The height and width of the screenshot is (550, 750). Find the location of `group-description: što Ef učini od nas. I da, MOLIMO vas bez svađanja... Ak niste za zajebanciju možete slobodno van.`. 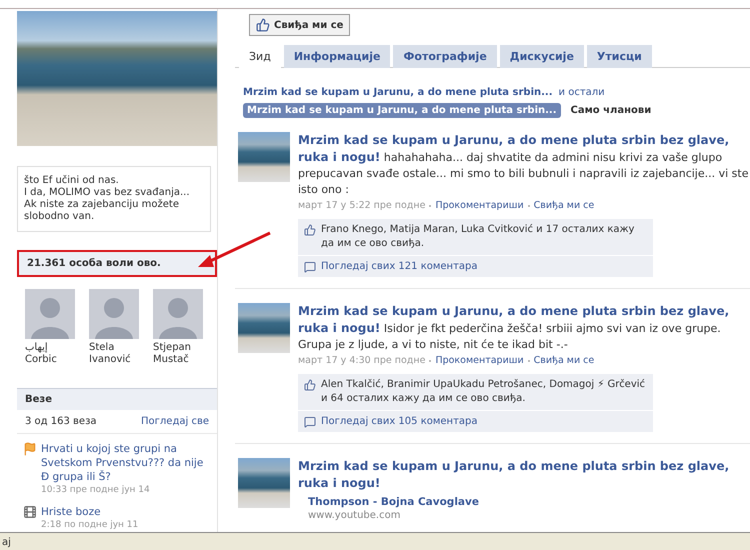

group-description: što Ef učini od nas. I da, MOLIMO vas bez svađanja... Ak niste za zajebanciju možete slobodno van. is located at coordinates (114, 199).